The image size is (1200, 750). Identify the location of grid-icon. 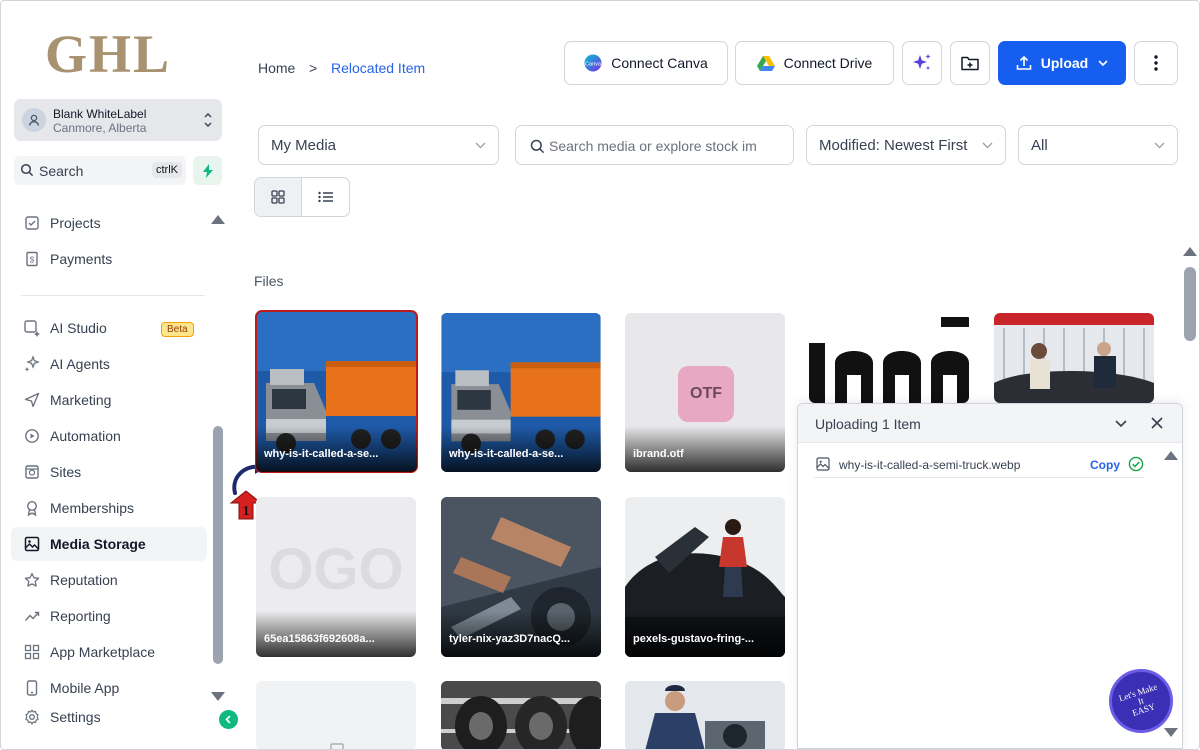
(32, 652).